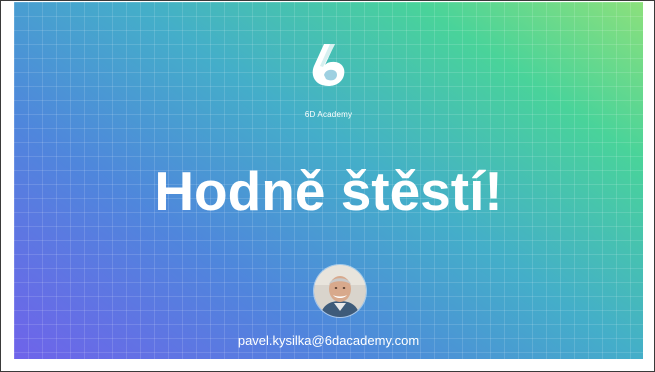  I want to click on slide-headline: Hodně štěstí!, so click(328, 191).